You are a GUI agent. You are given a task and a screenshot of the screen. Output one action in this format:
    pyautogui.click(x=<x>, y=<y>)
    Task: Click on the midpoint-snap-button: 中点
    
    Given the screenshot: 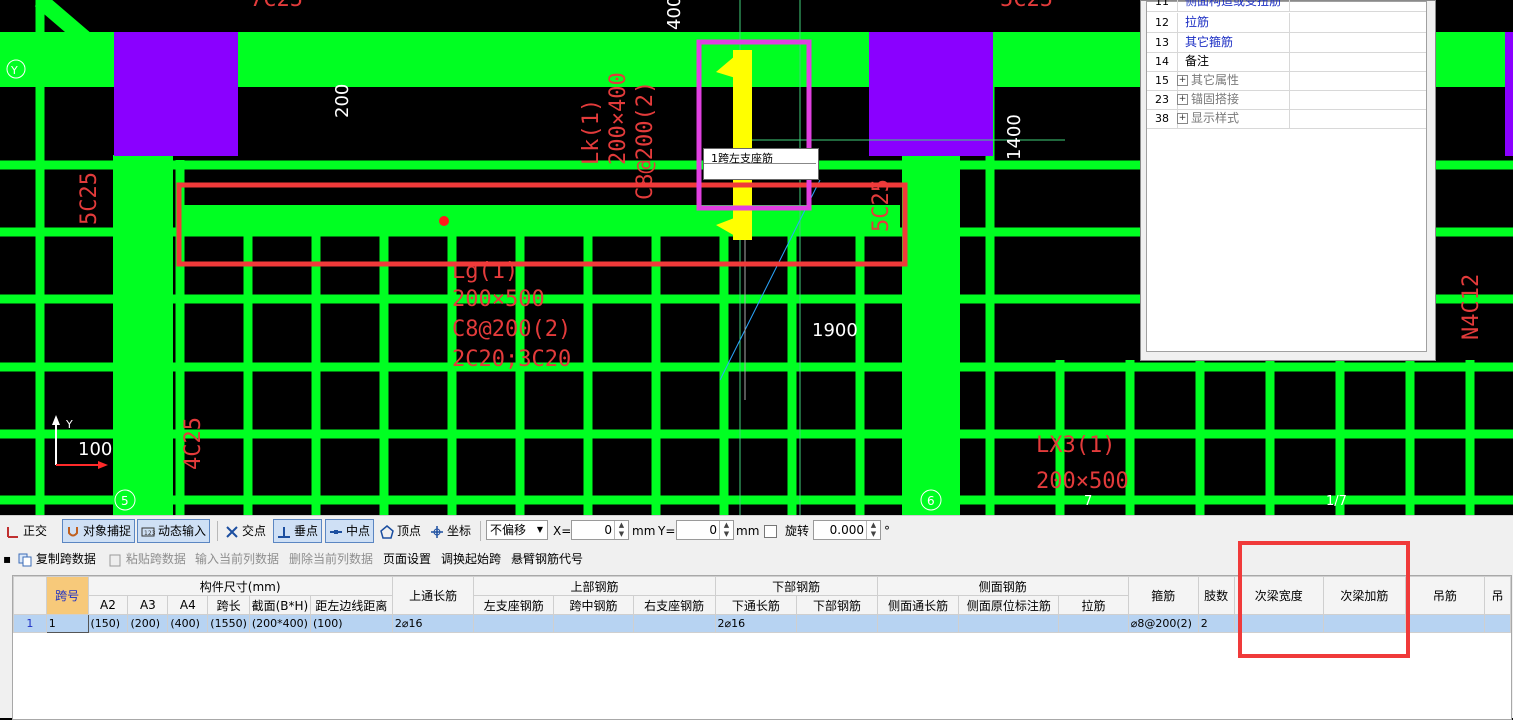 What is the action you would take?
    pyautogui.click(x=350, y=531)
    